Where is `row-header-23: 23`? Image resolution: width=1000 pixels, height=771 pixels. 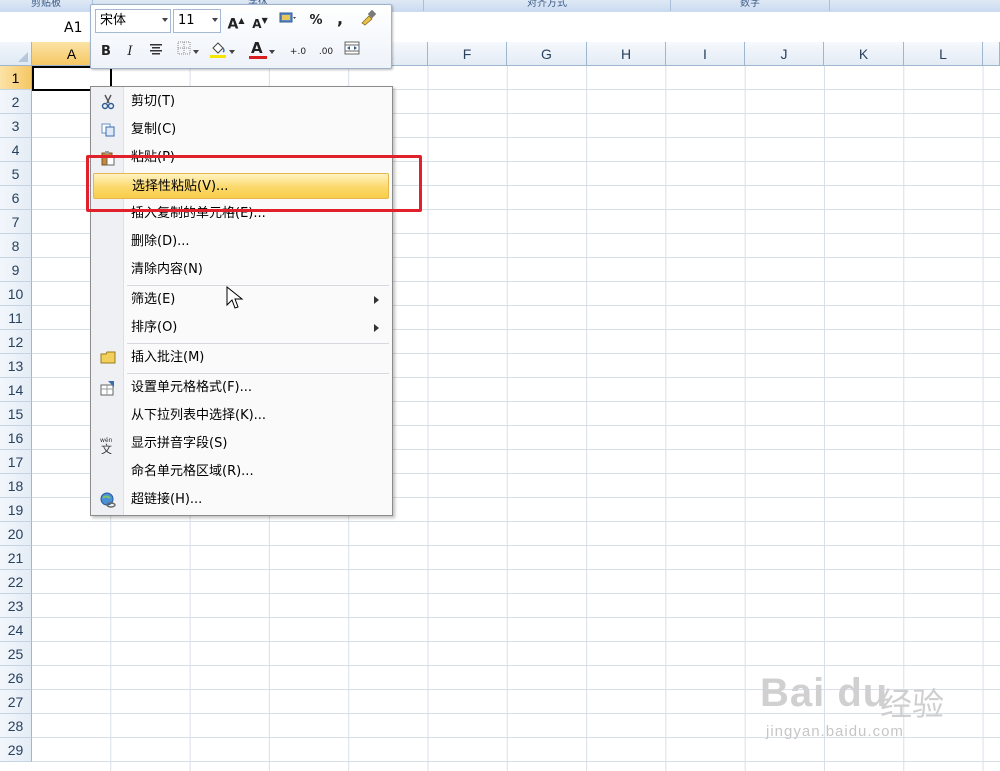
row-header-23: 23 is located at coordinates (16, 606).